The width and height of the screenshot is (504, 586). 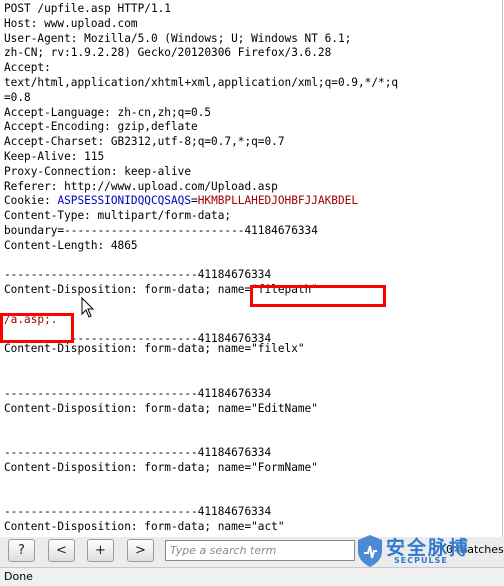 I want to click on part3-boundary: -----------------------------41184676334, so click(x=138, y=393).